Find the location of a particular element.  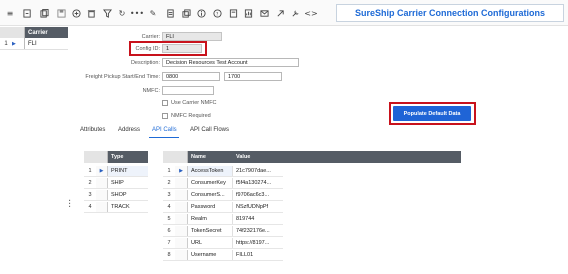

row-number: 7 is located at coordinates (169, 243).